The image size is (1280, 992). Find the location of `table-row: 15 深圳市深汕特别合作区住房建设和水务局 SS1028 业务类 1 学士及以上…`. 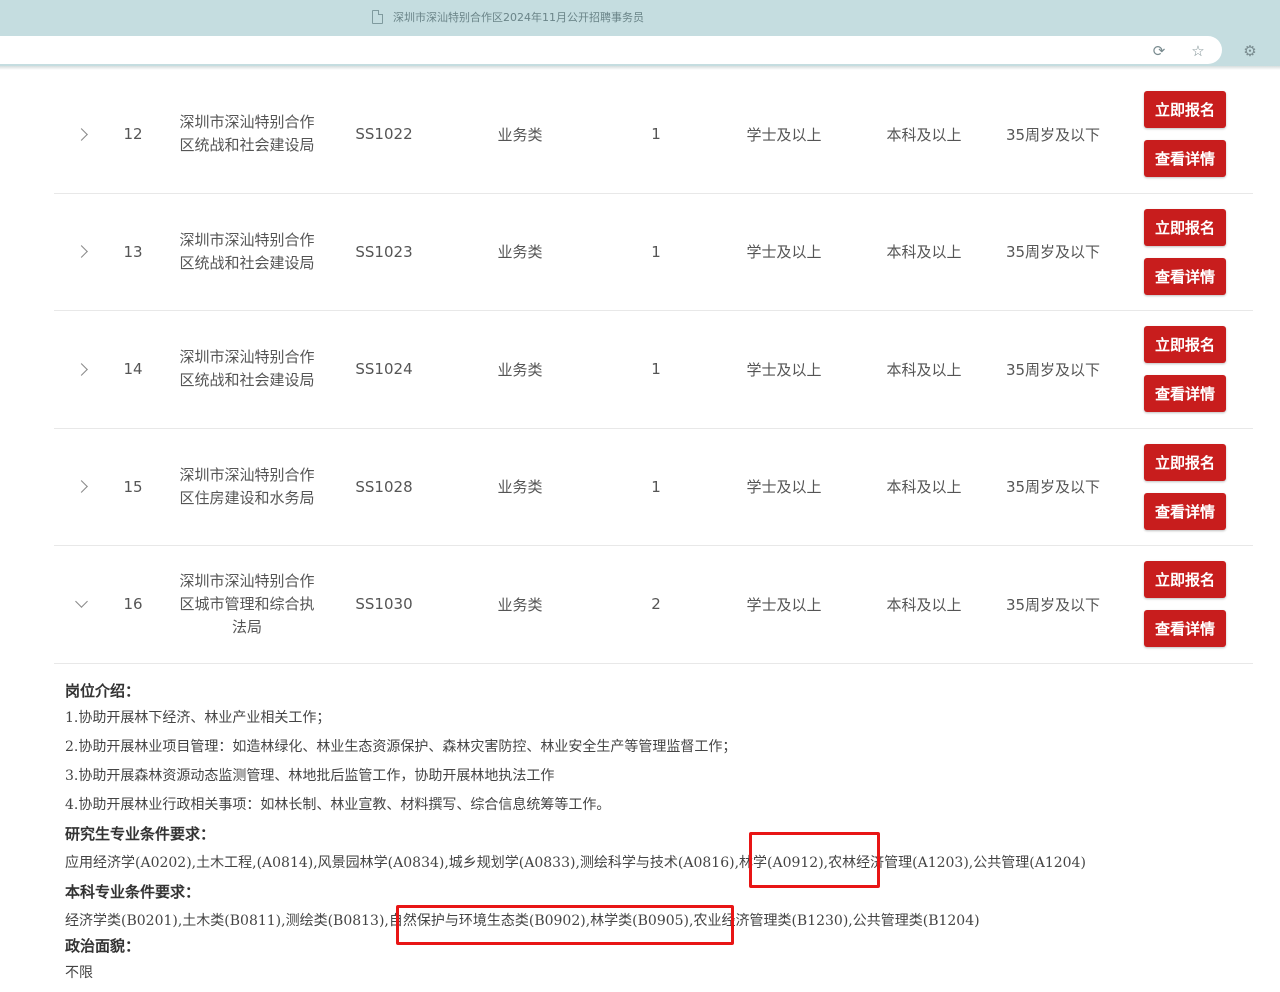

table-row: 15 深圳市深汕特别合作区住房建设和水务局 SS1028 业务类 1 学士及以上… is located at coordinates (653, 487).